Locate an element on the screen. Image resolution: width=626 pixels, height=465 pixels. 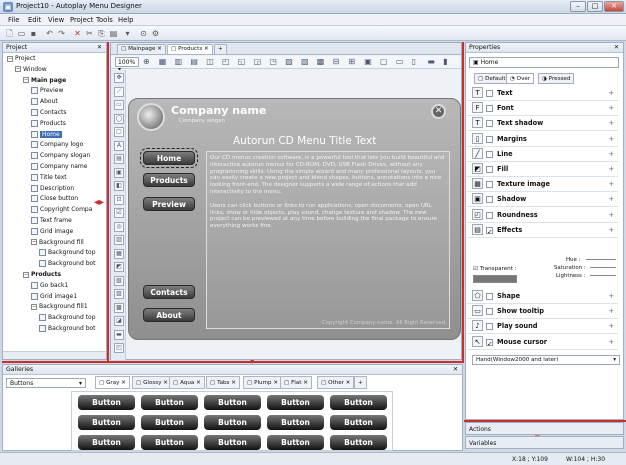
property-row: ▭ Show tooltip + is located at coordinates (542, 312).